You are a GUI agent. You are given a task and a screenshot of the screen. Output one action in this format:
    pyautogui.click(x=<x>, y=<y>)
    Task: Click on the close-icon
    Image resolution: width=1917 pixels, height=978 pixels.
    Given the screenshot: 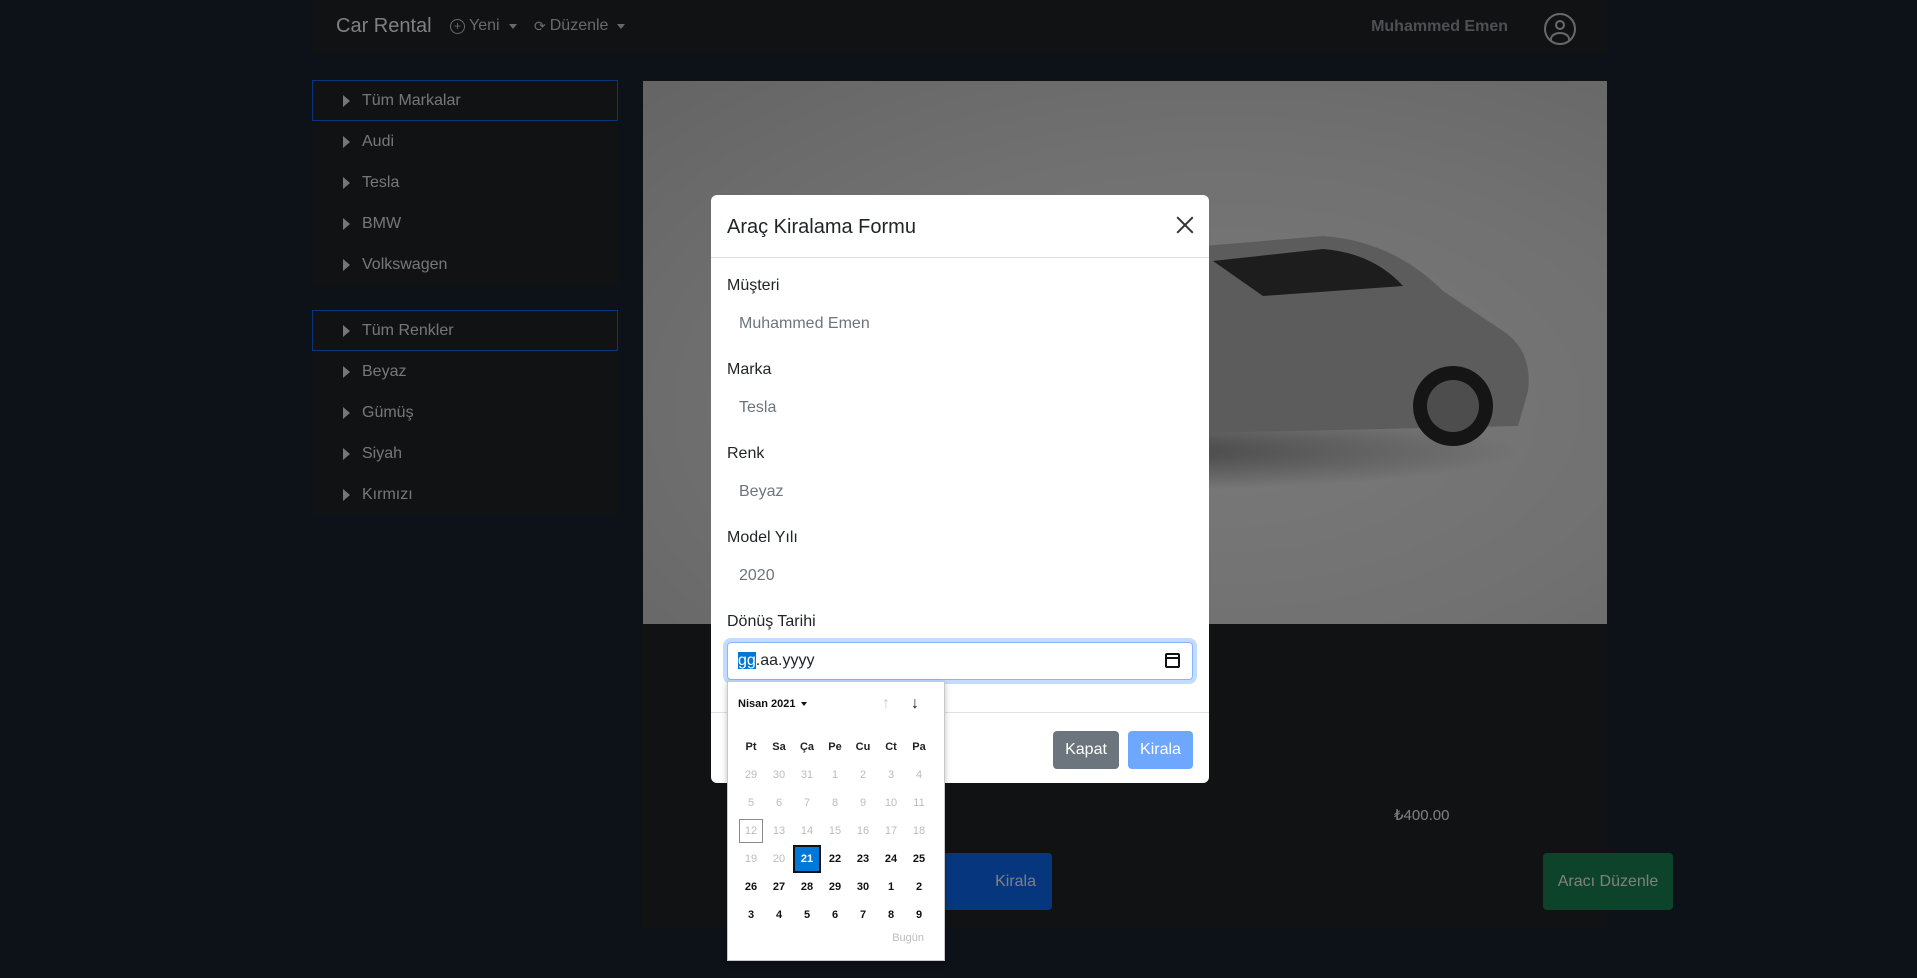 What is the action you would take?
    pyautogui.click(x=1185, y=225)
    